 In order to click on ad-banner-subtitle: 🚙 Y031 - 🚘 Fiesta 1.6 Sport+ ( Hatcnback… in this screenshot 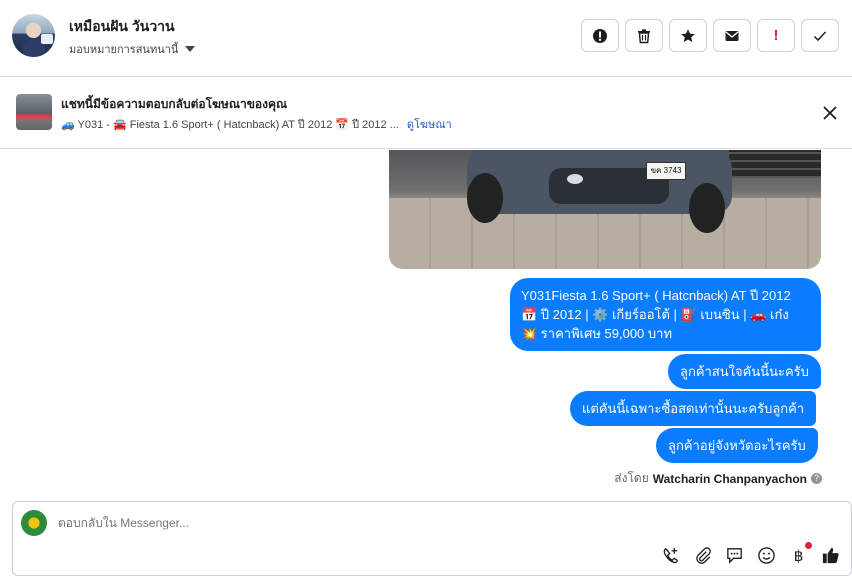, I will do `click(256, 124)`.